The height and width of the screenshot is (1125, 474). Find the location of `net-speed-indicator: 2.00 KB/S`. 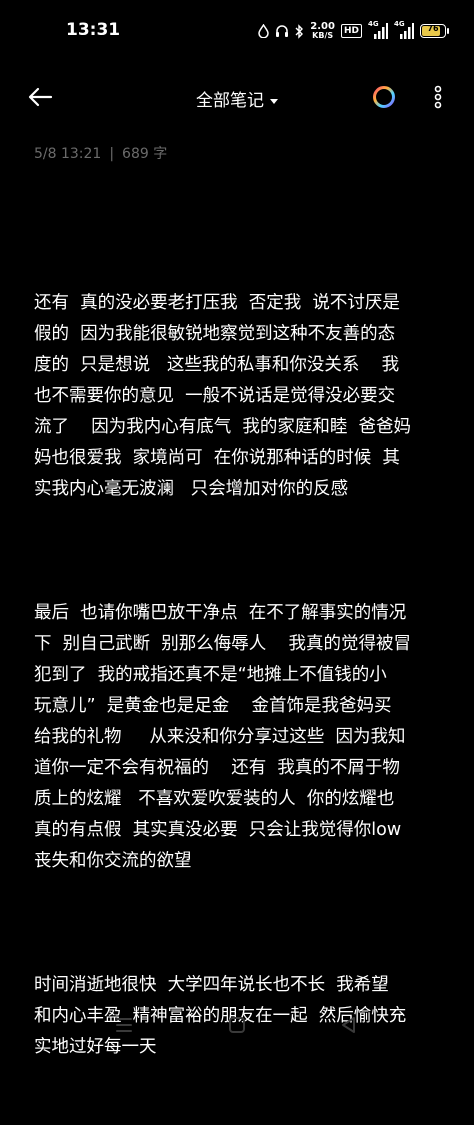

net-speed-indicator: 2.00 KB/S is located at coordinates (322, 31).